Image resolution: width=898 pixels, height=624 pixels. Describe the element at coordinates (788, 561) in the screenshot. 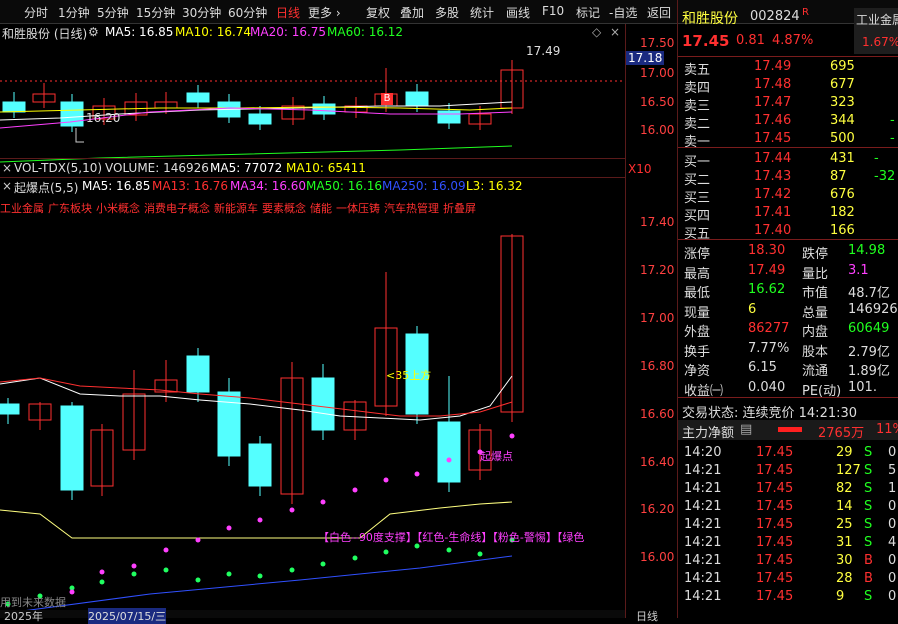

I see `tick-row: 14:21 17.45 30 B 0` at that location.